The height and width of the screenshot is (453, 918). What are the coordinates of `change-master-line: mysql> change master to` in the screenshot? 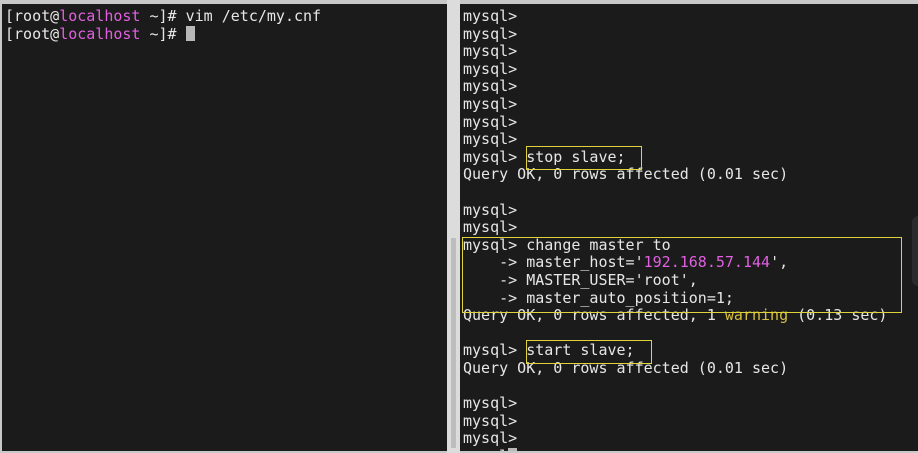 It's located at (567, 244).